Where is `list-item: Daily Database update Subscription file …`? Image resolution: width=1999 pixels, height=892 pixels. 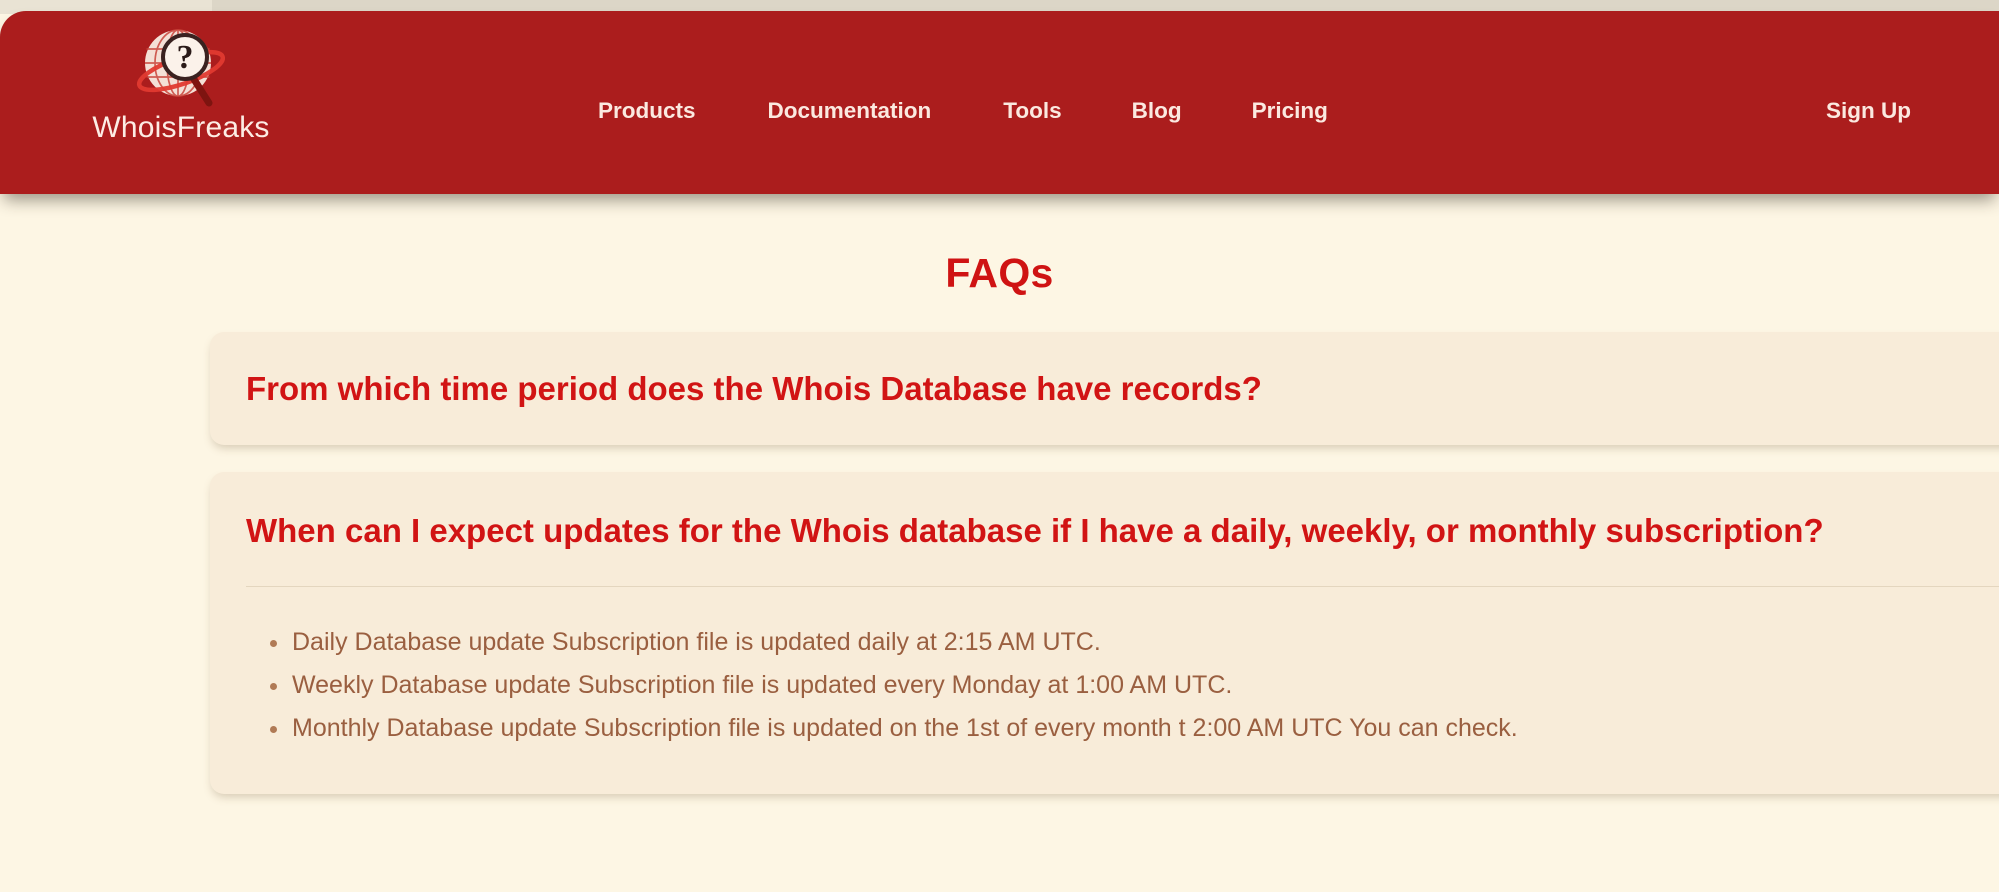 list-item: Daily Database update Subscription file … is located at coordinates (1134, 642).